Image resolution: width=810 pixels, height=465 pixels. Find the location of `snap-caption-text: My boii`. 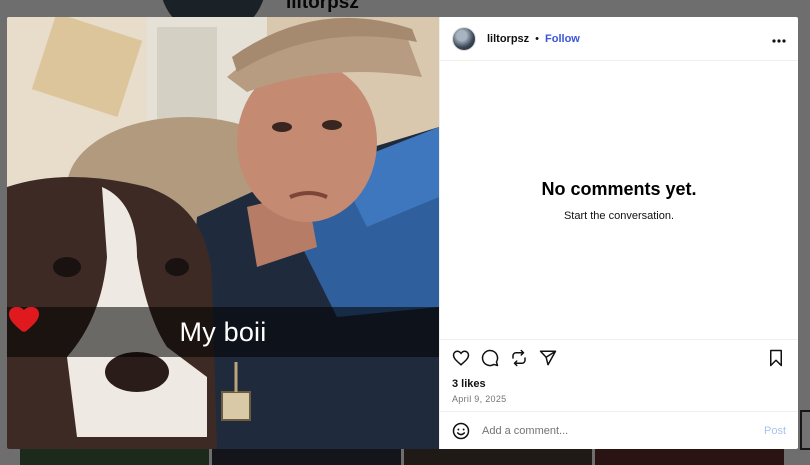

snap-caption-text: My boii is located at coordinates (223, 331).